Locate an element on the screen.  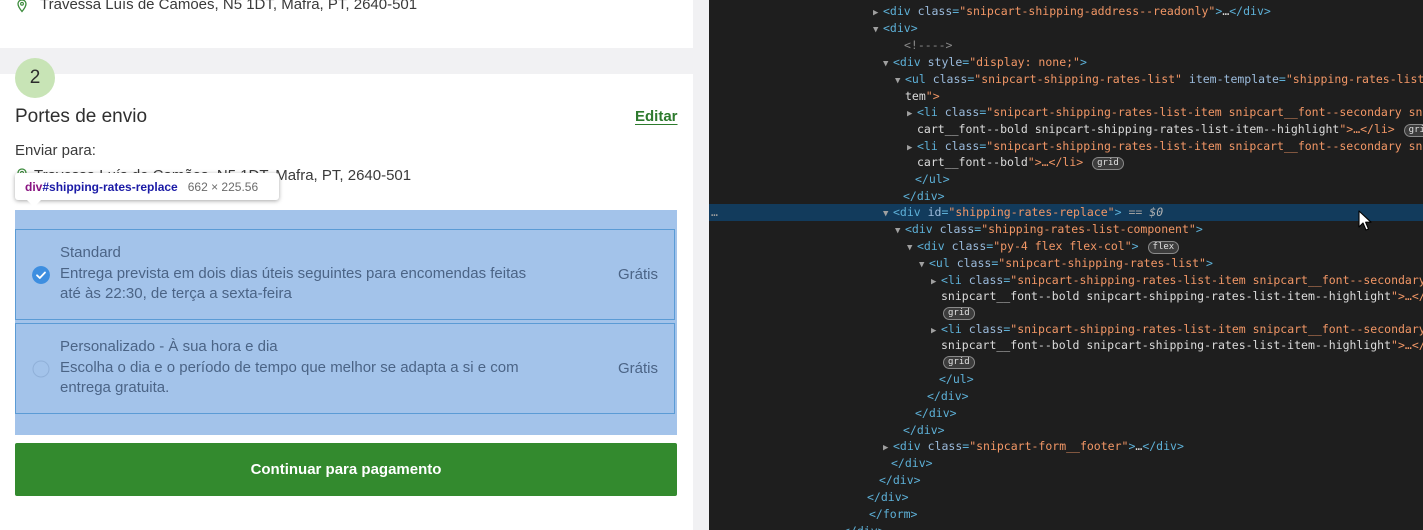
checked-radio-icon is located at coordinates (41, 275).